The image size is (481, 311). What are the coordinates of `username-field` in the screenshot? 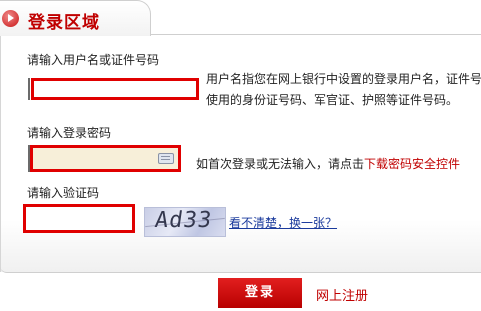 It's located at (115, 89).